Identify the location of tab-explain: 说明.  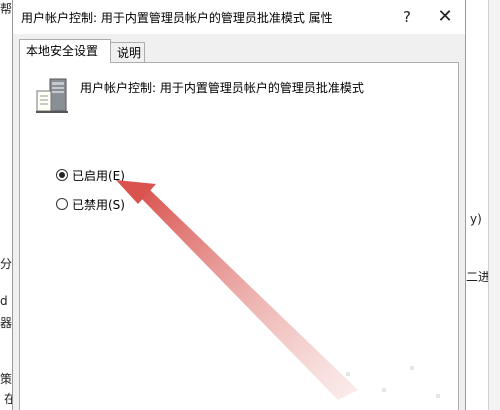
(128, 52).